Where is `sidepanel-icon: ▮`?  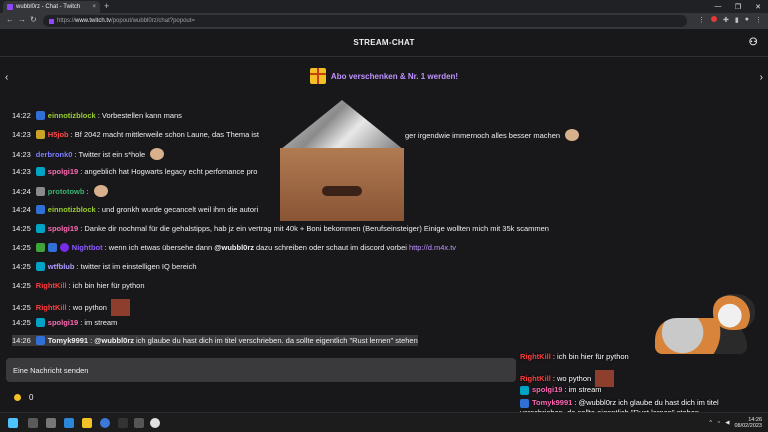 sidepanel-icon: ▮ is located at coordinates (737, 20).